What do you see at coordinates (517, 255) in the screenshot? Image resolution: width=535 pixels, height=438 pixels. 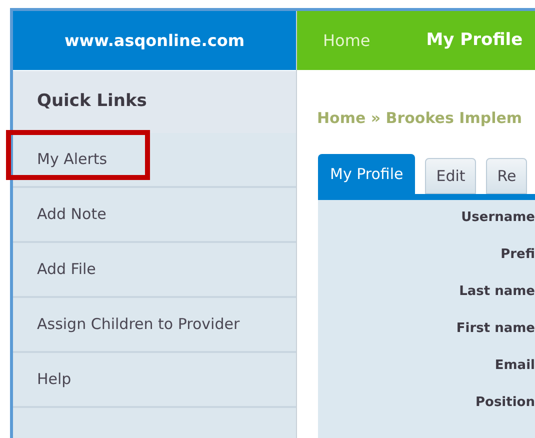 I see `field-label: Prefi` at bounding box center [517, 255].